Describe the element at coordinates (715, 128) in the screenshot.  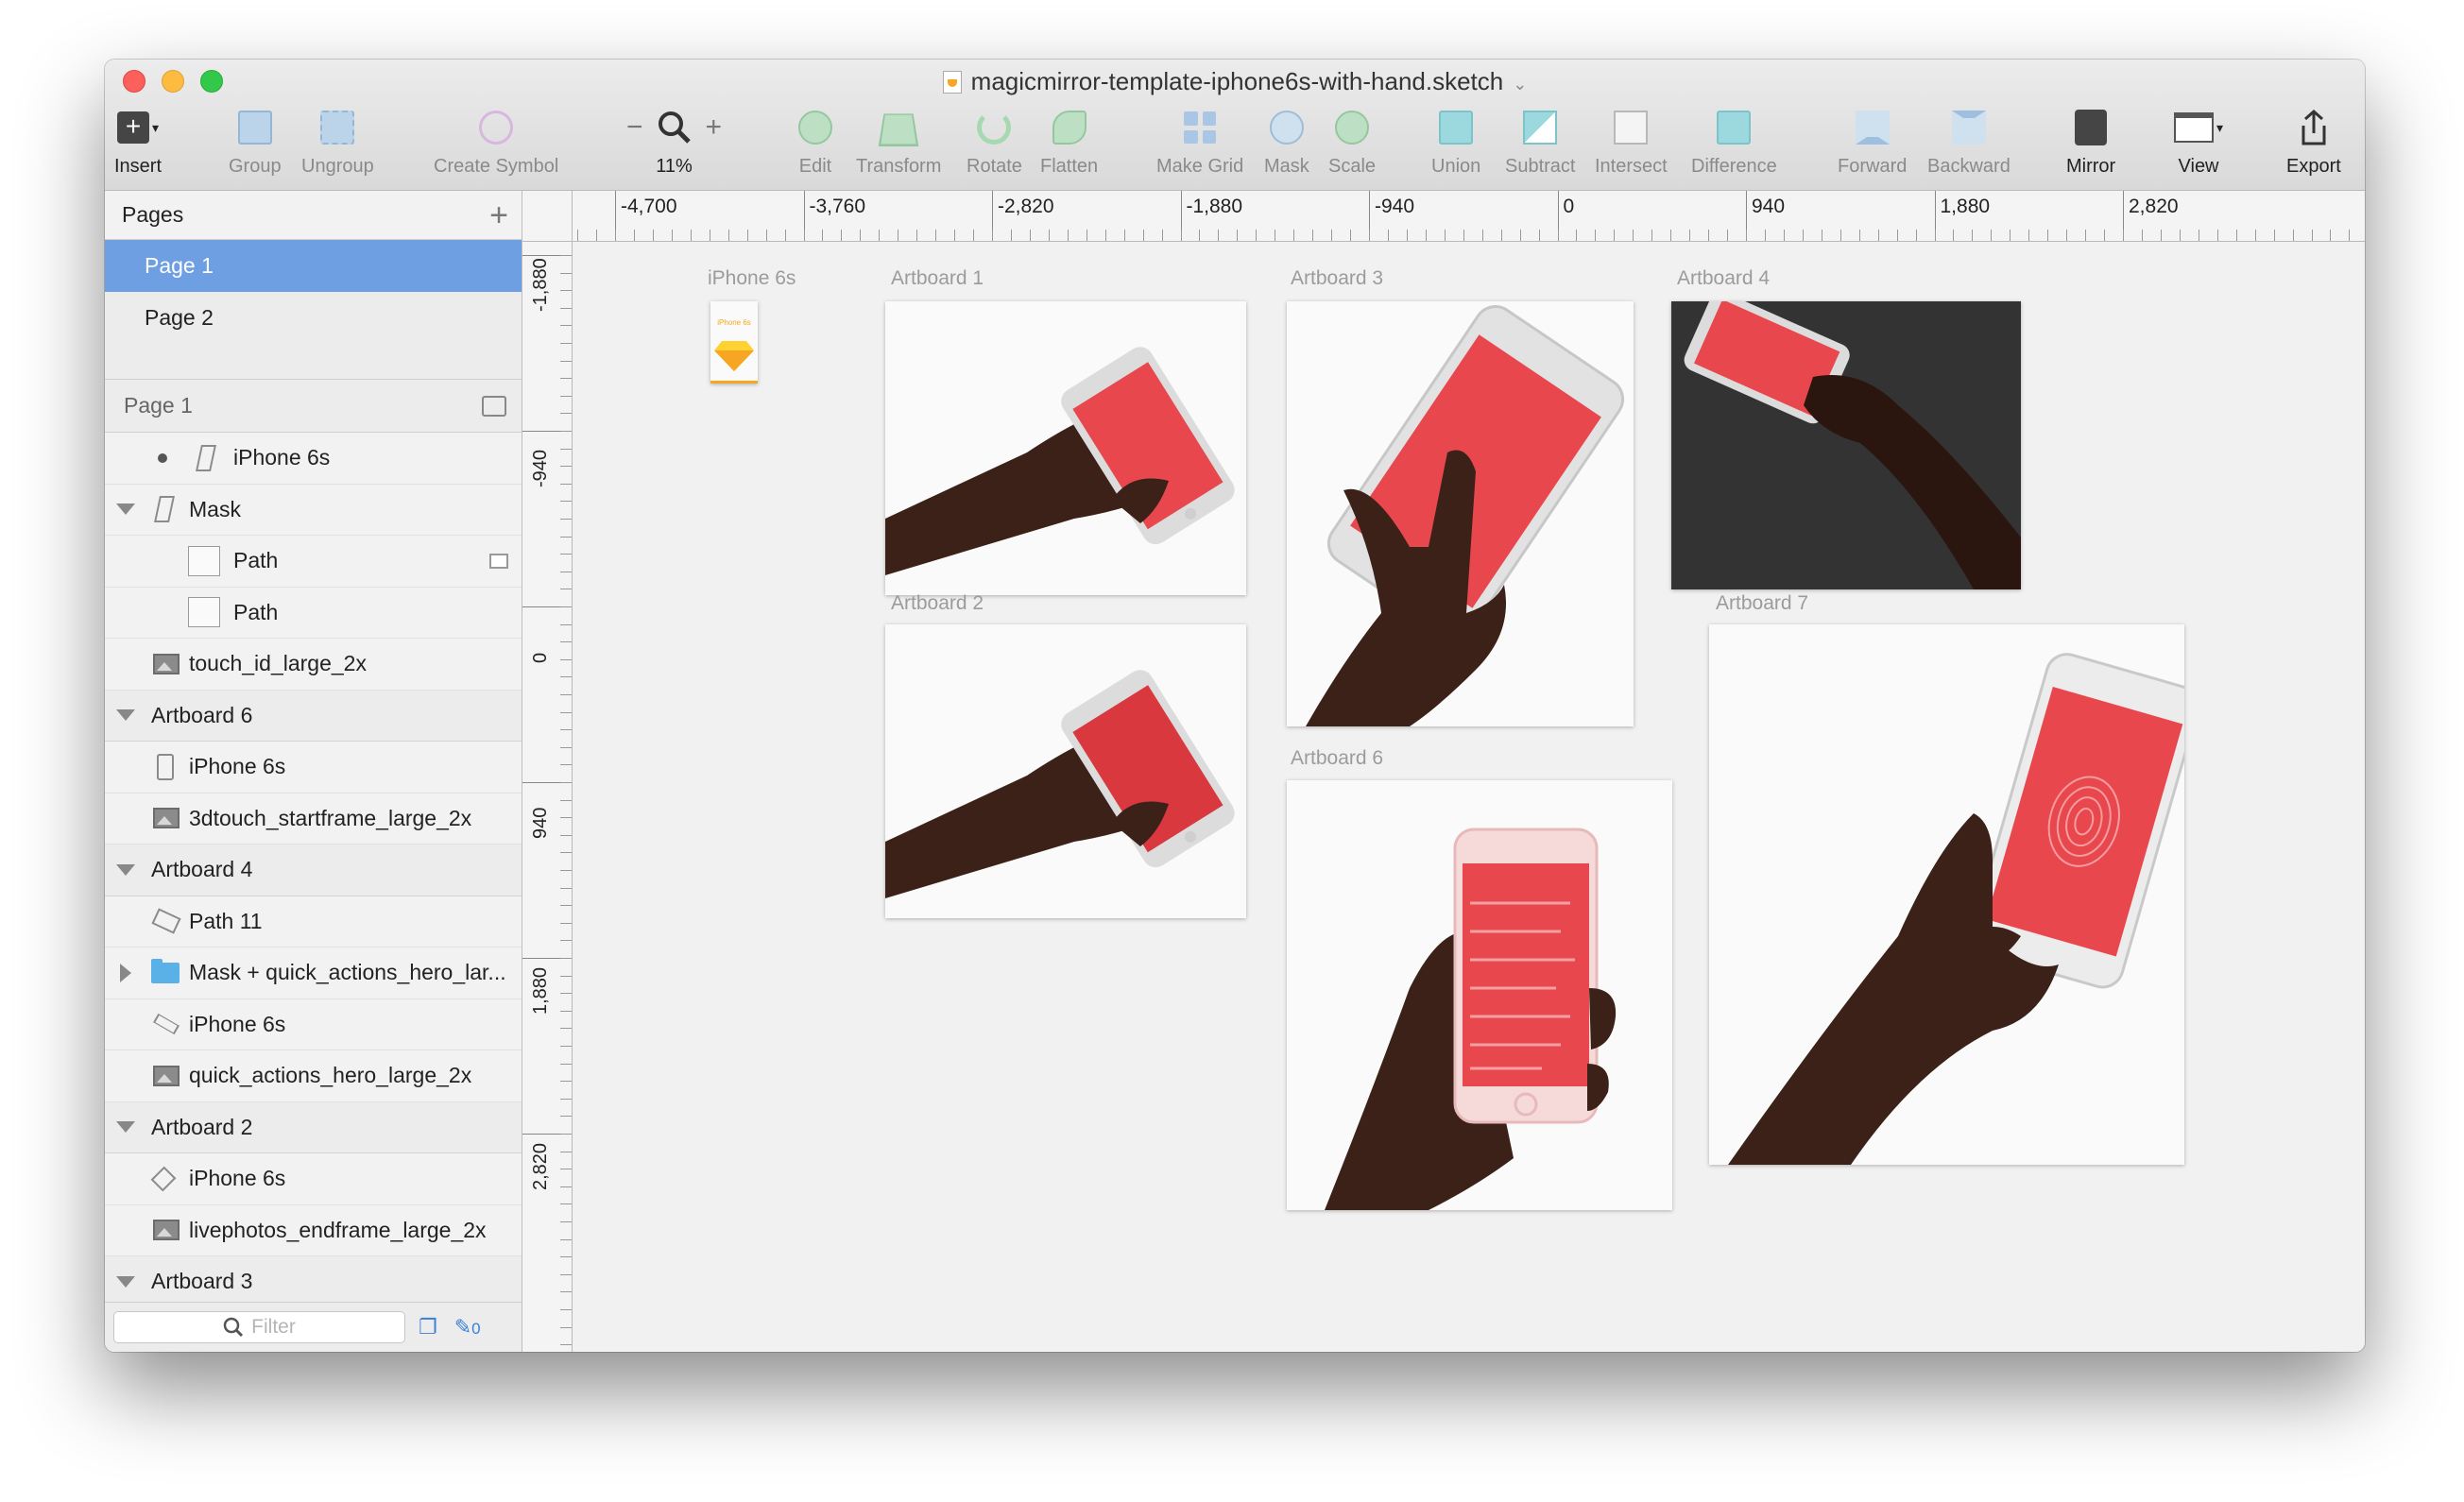
I see `zoom-in-button: +` at that location.